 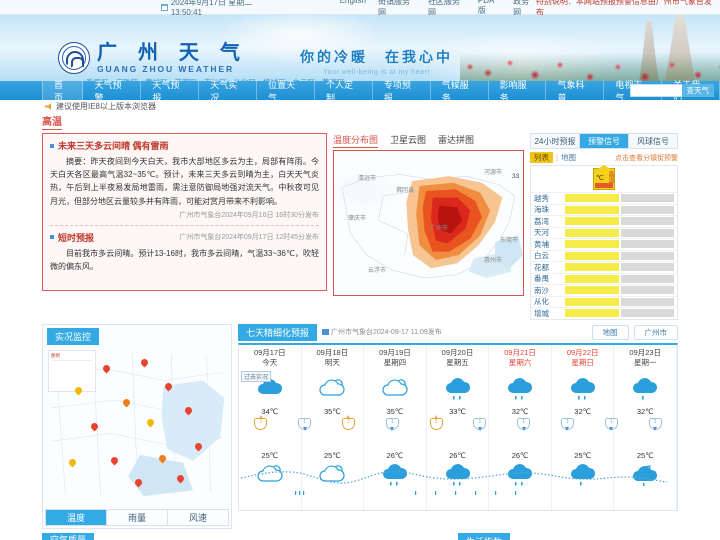 What do you see at coordinates (520, 357) in the screenshot?
I see `forecast-date: 09月21日 星期六` at bounding box center [520, 357].